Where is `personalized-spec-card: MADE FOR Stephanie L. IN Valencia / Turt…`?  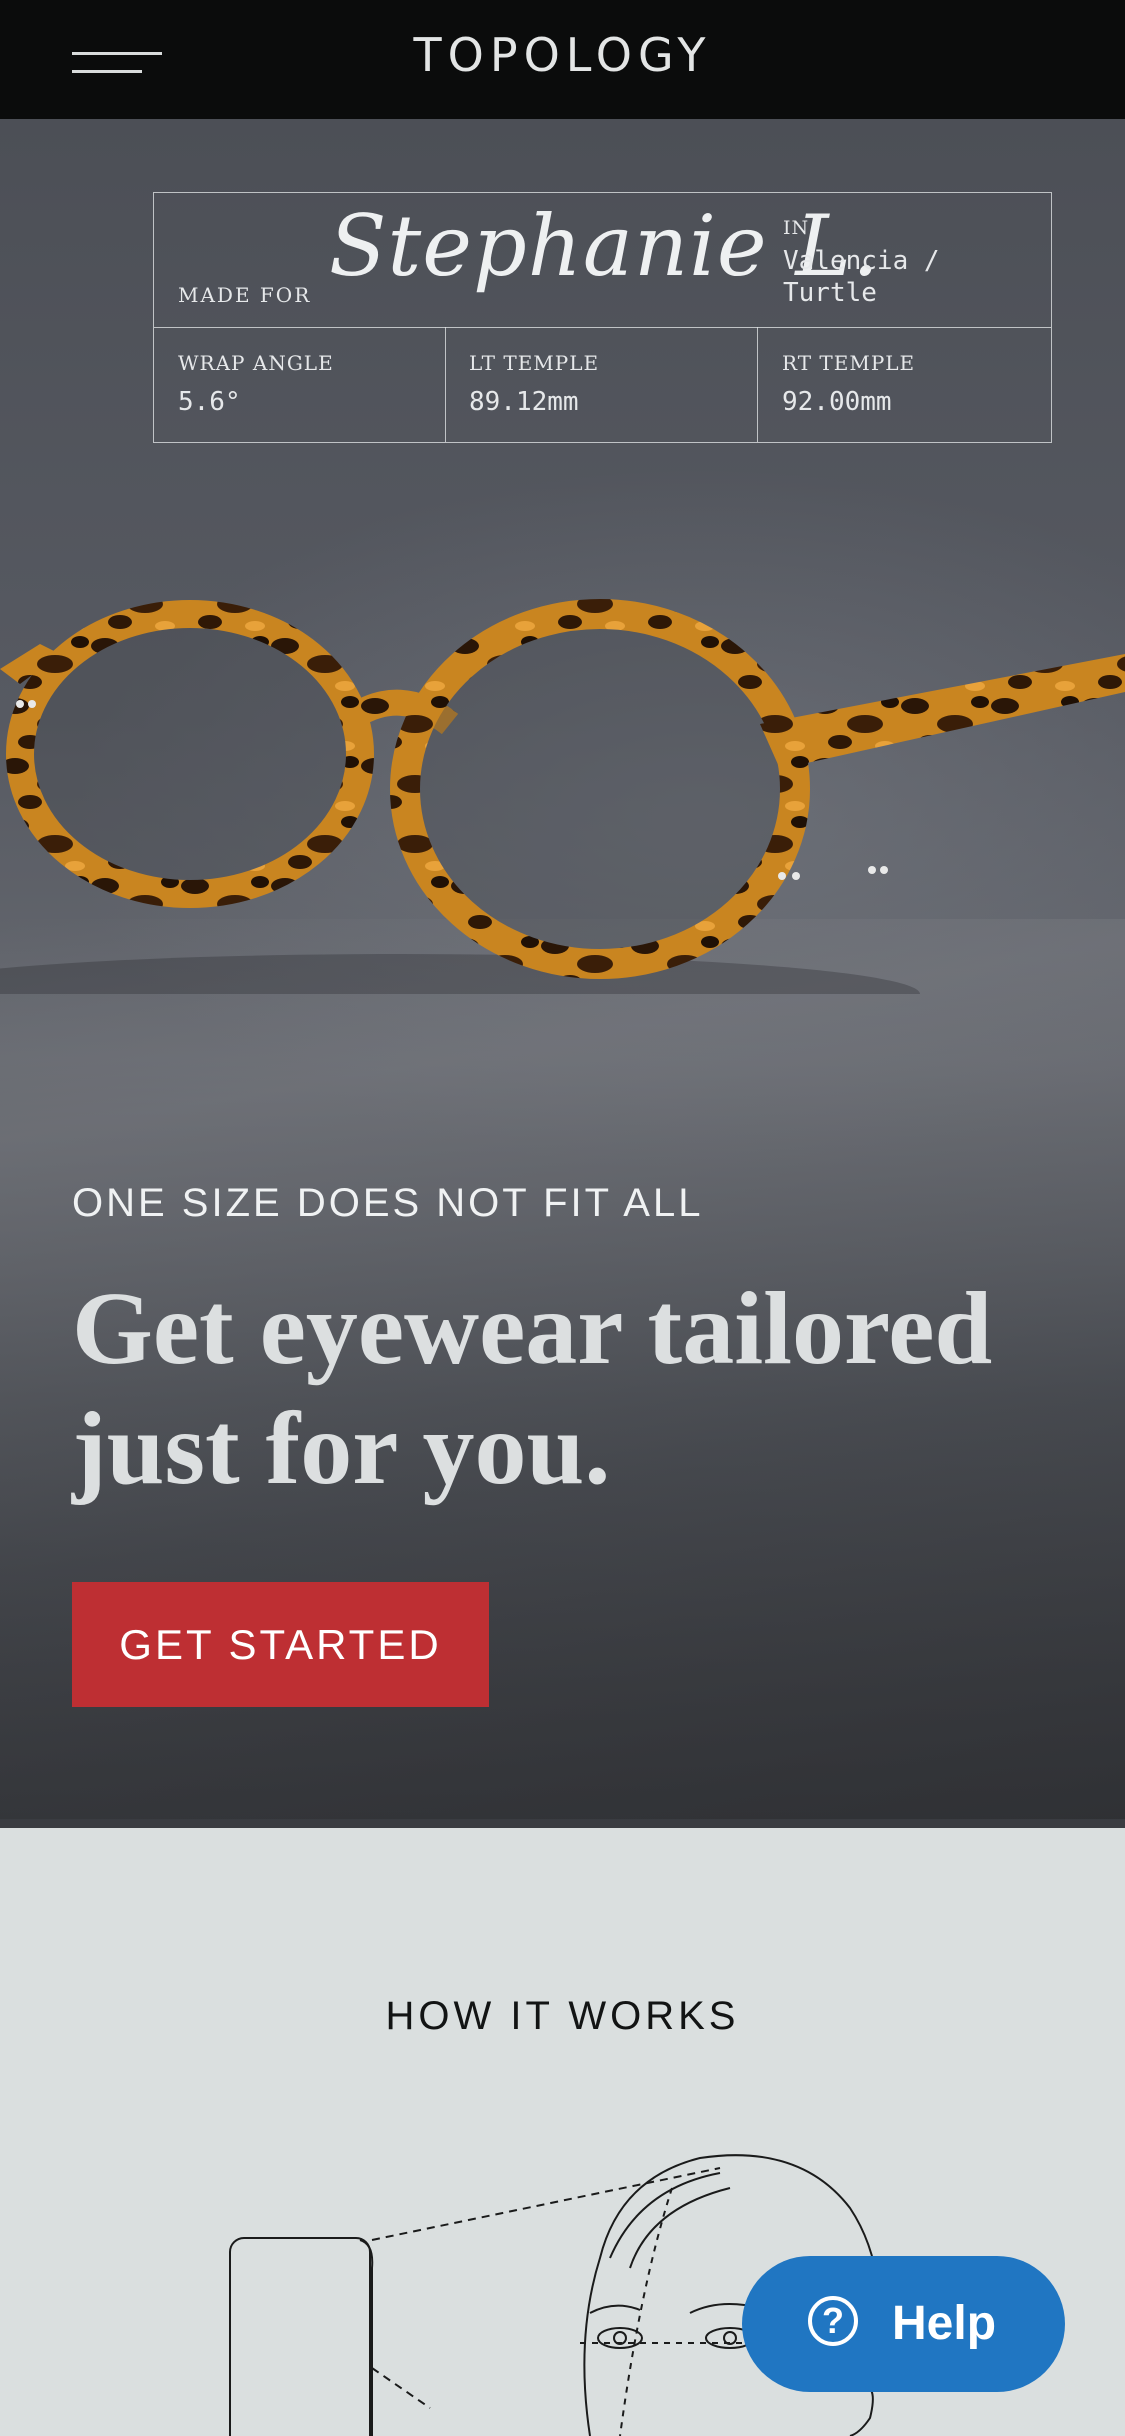
personalized-spec-card: MADE FOR Stephanie L. IN Valencia / Turt… is located at coordinates (602, 317).